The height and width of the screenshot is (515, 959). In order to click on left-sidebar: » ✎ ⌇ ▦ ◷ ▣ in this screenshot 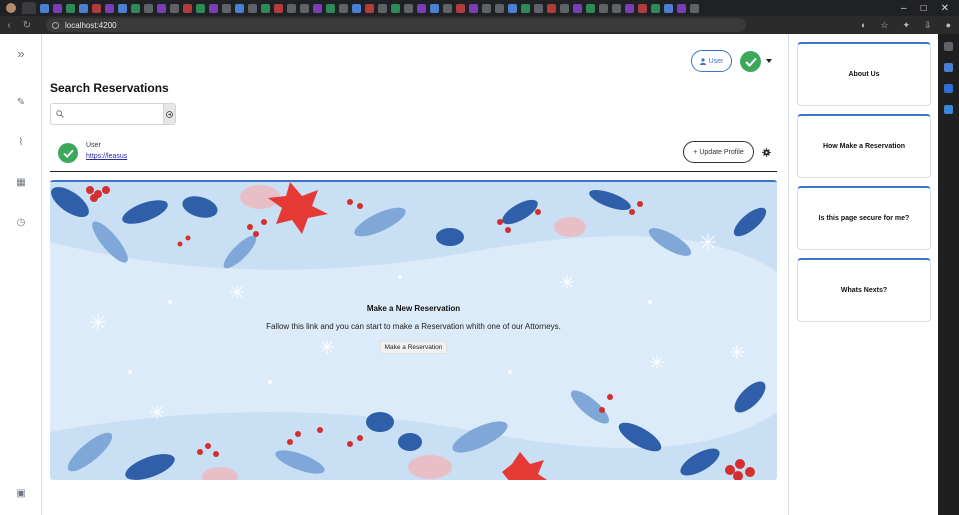, I will do `click(21, 274)`.